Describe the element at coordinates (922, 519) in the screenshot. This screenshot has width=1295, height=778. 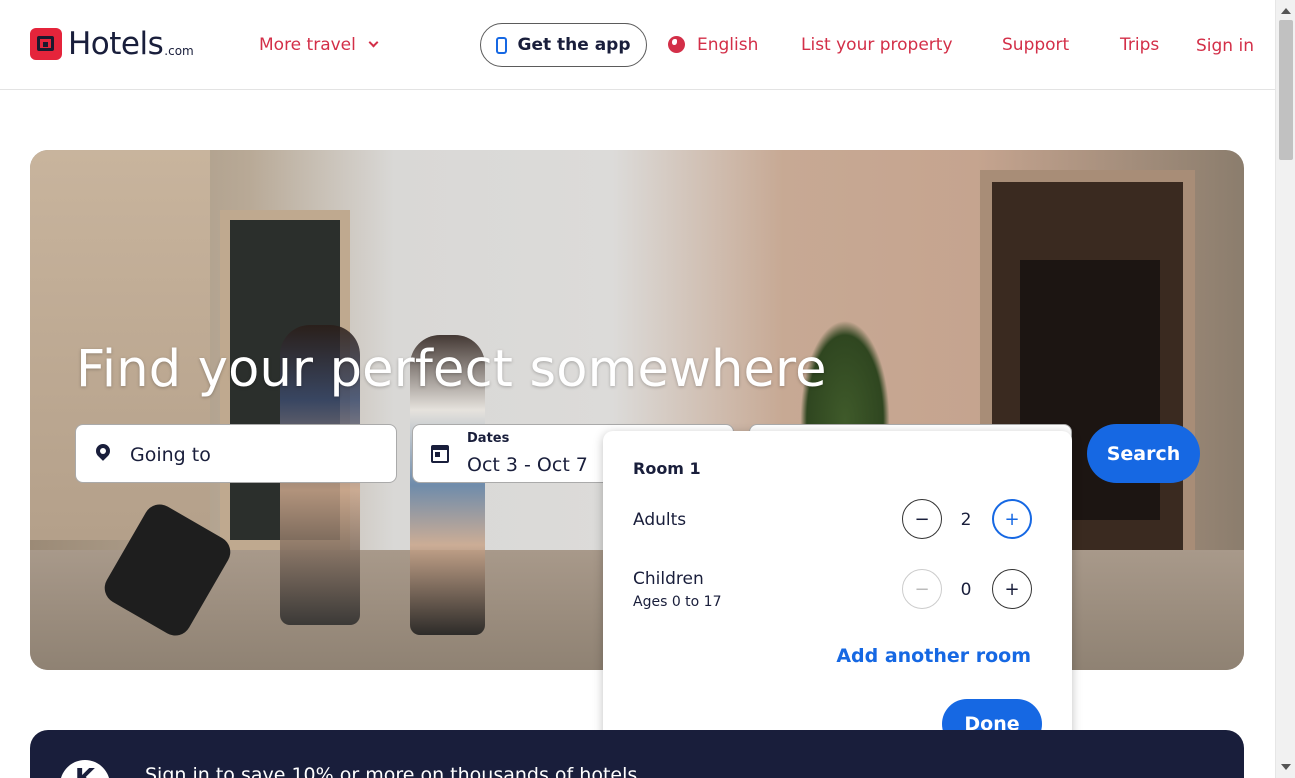
I see `adults-decrease-button: −` at that location.